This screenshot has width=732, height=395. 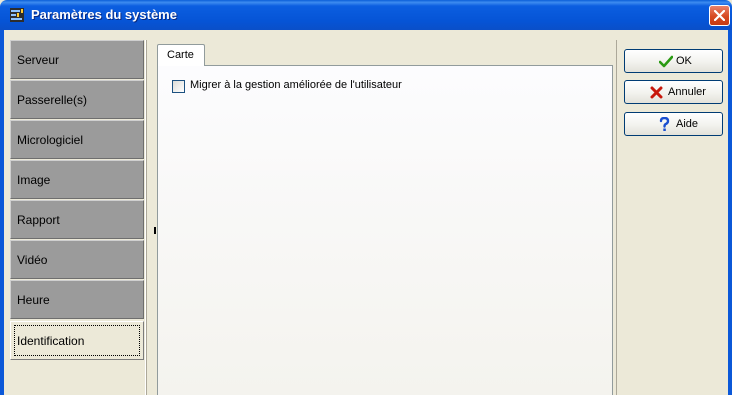 What do you see at coordinates (155, 230) in the screenshot?
I see `splitter-handle` at bounding box center [155, 230].